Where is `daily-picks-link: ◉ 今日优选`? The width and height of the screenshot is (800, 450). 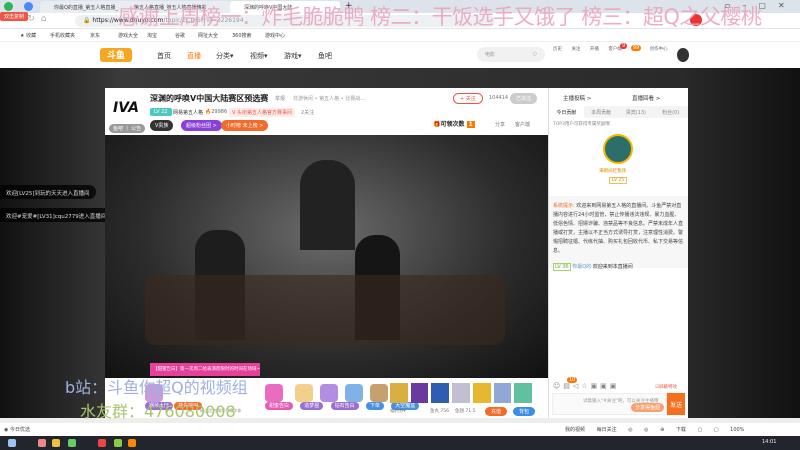
daily-picks-link: ◉ 今日优选 is located at coordinates (17, 429).